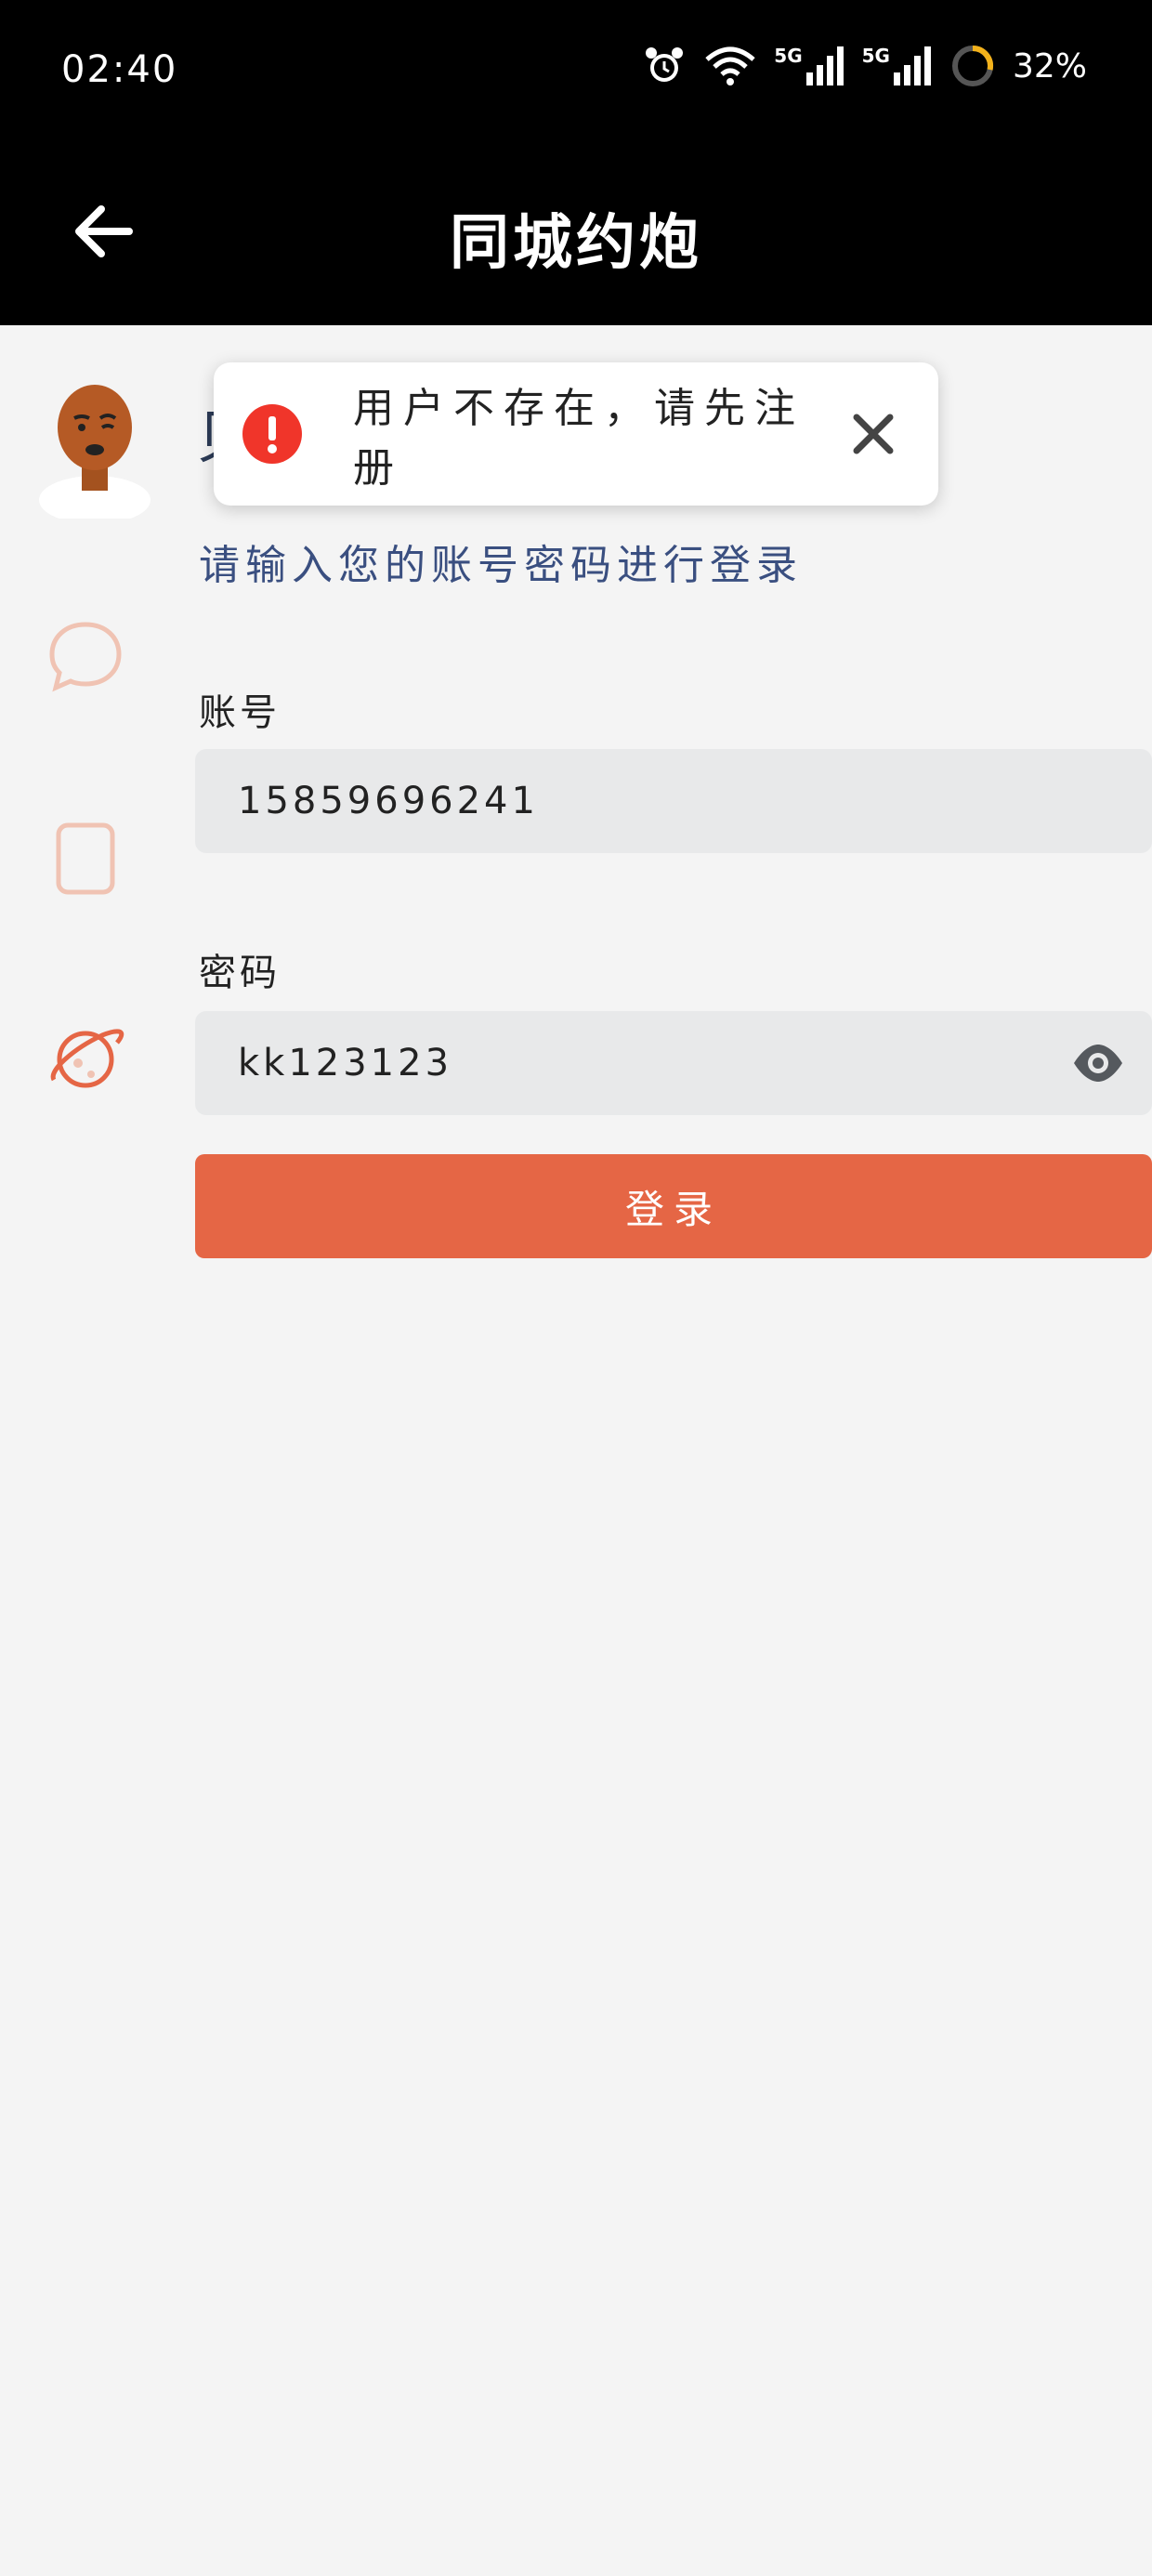 The image size is (1152, 2576). What do you see at coordinates (240, 973) in the screenshot?
I see `password-label: 密码` at bounding box center [240, 973].